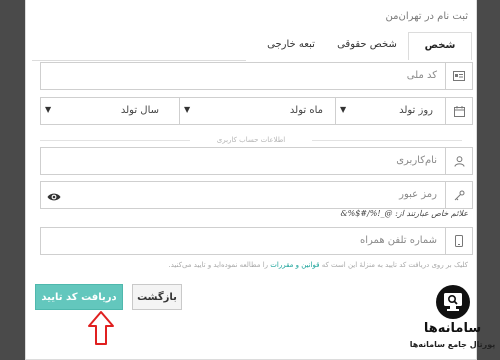  I want to click on key-icon, so click(459, 195).